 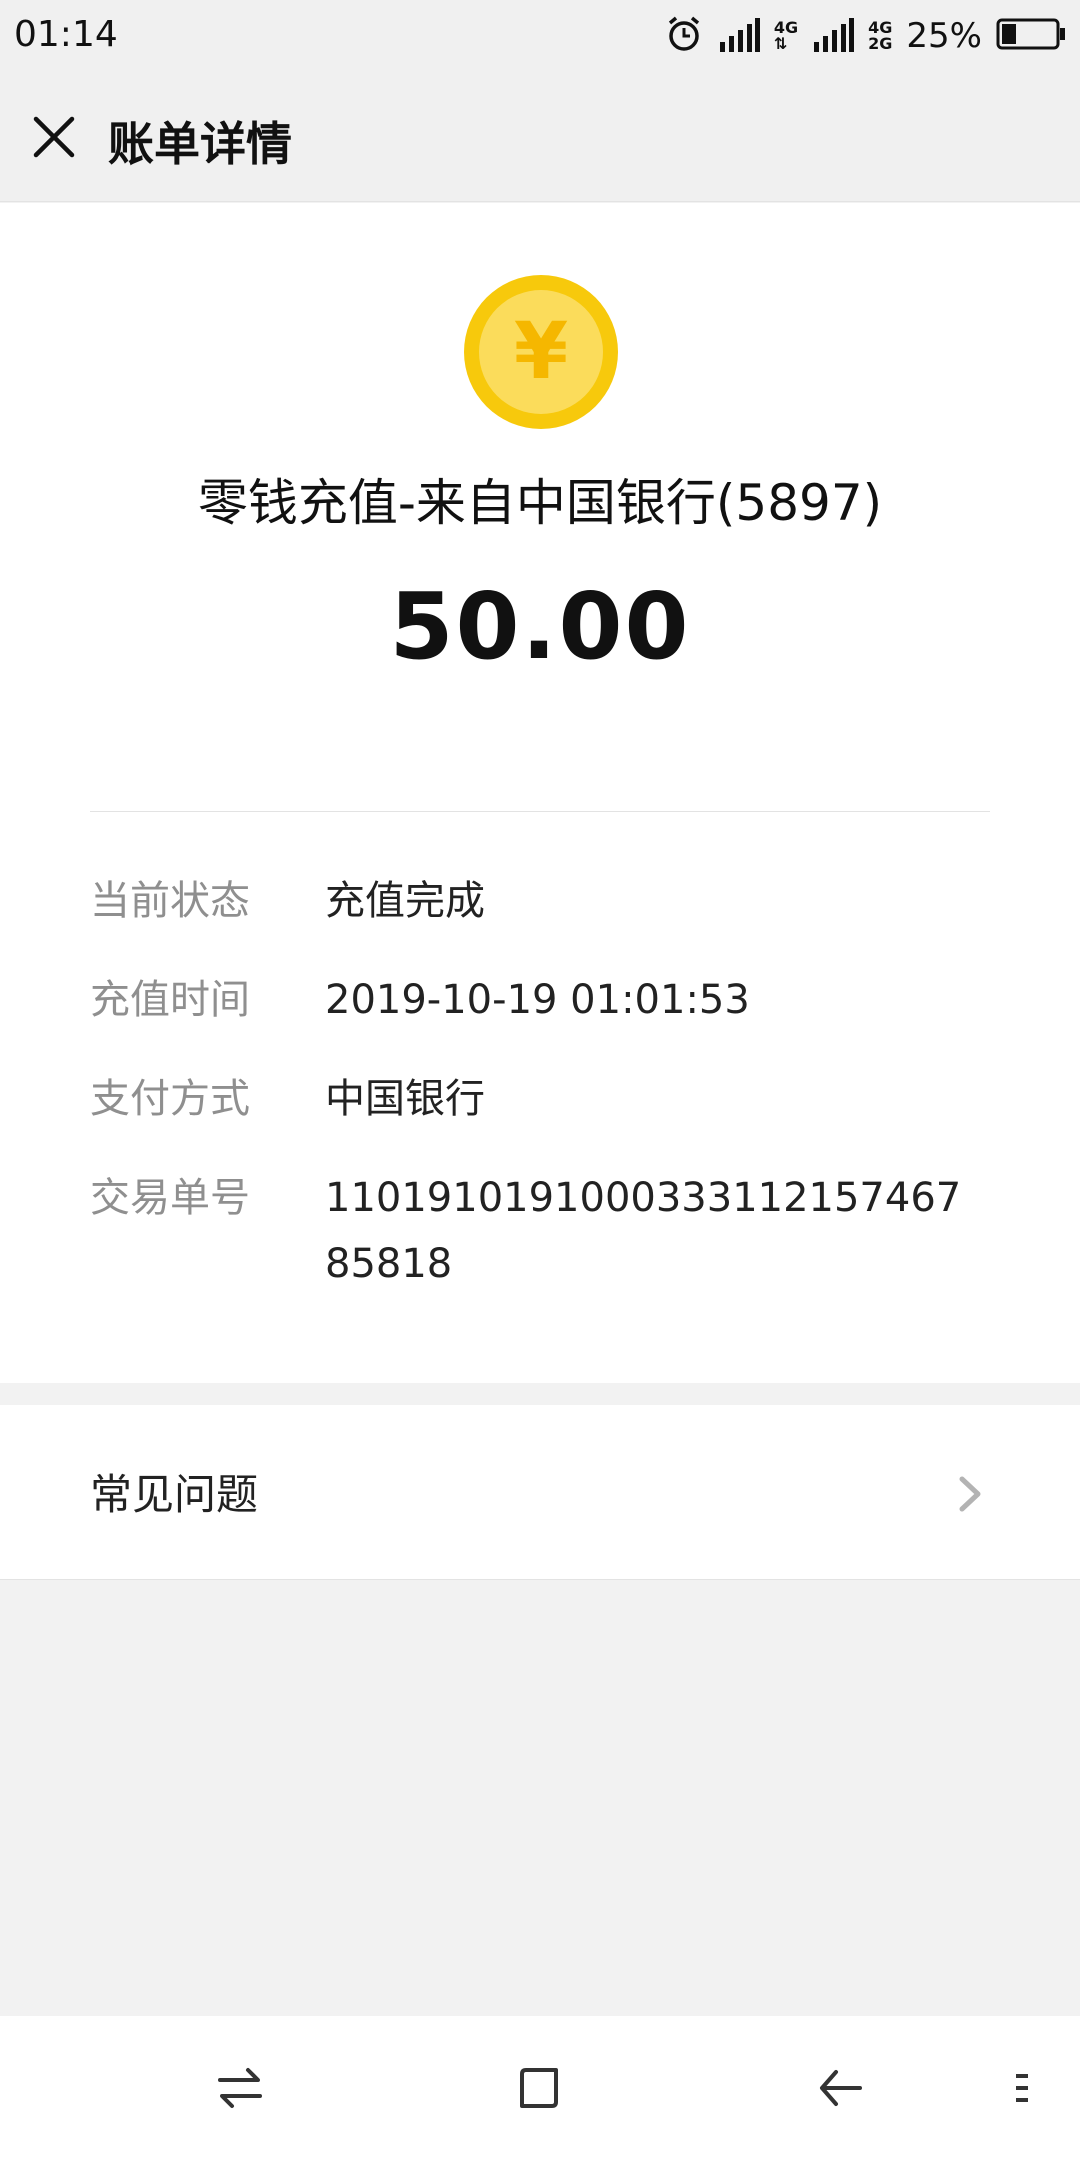 I want to click on menu-button, so click(x=1022, y=2088).